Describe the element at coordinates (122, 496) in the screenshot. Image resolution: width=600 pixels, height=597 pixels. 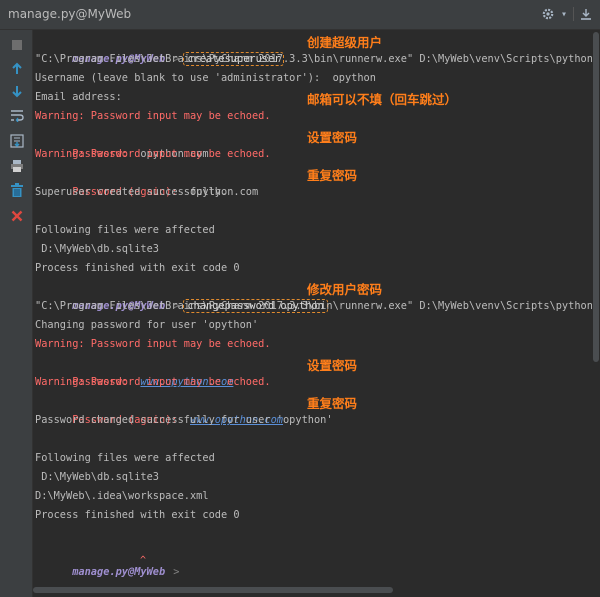
I see `console-line: D:\MyWeb\.idea\workspace.xml` at that location.